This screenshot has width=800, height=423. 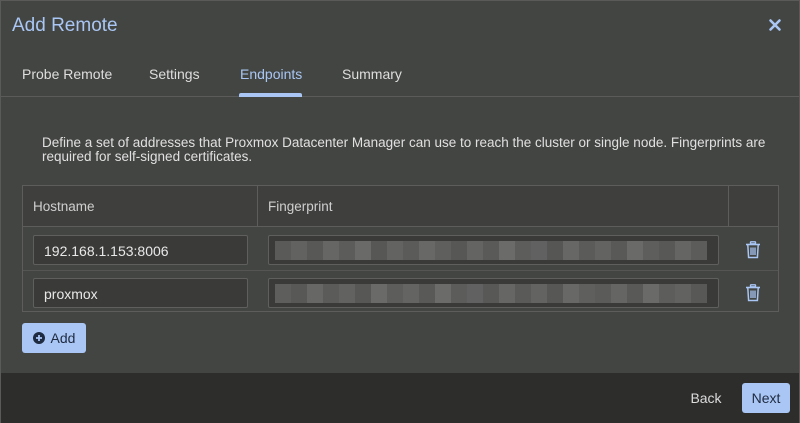 I want to click on close-icon, so click(x=775, y=25).